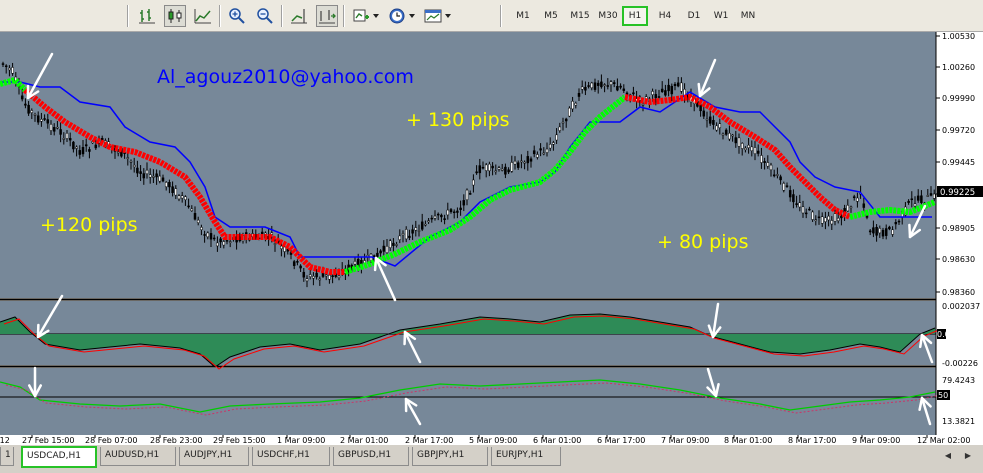 Image resolution: width=983 pixels, height=473 pixels. Describe the element at coordinates (59, 457) in the screenshot. I see `chart-tab: USDCAD,H1` at that location.